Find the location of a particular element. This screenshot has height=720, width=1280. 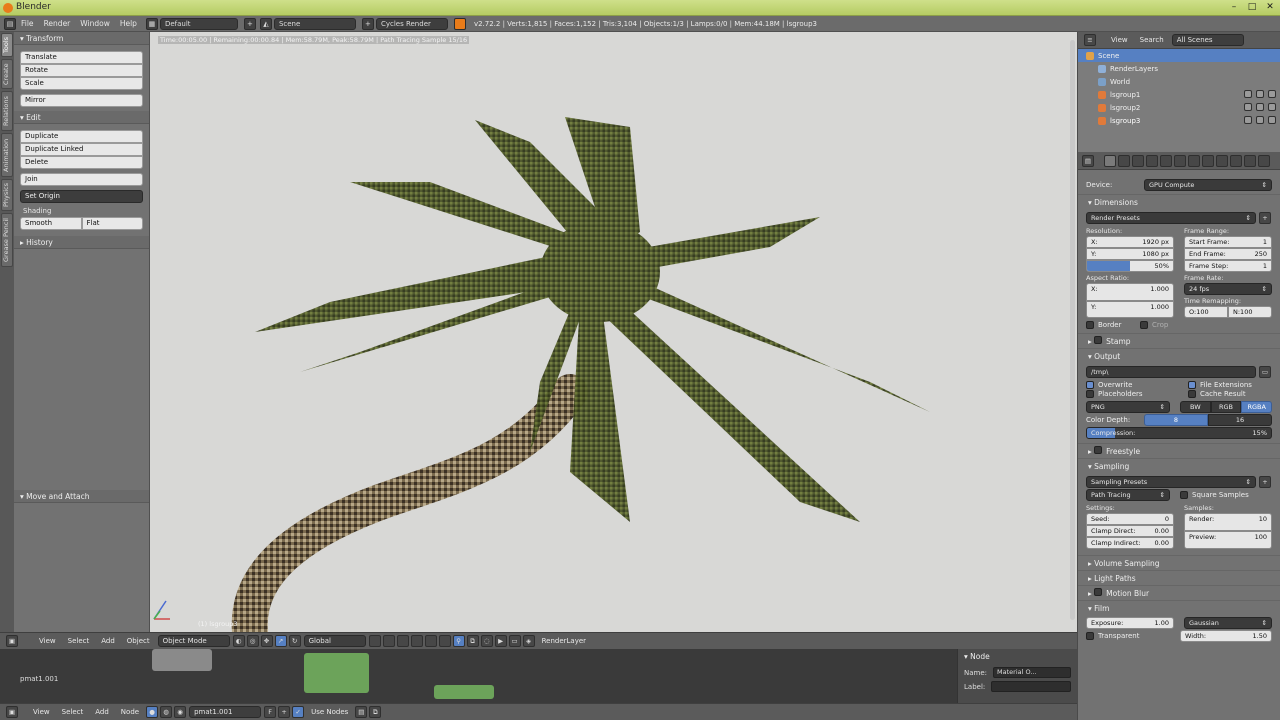

outliner-item-lsgroup3: lsgroup3 is located at coordinates (1179, 120).